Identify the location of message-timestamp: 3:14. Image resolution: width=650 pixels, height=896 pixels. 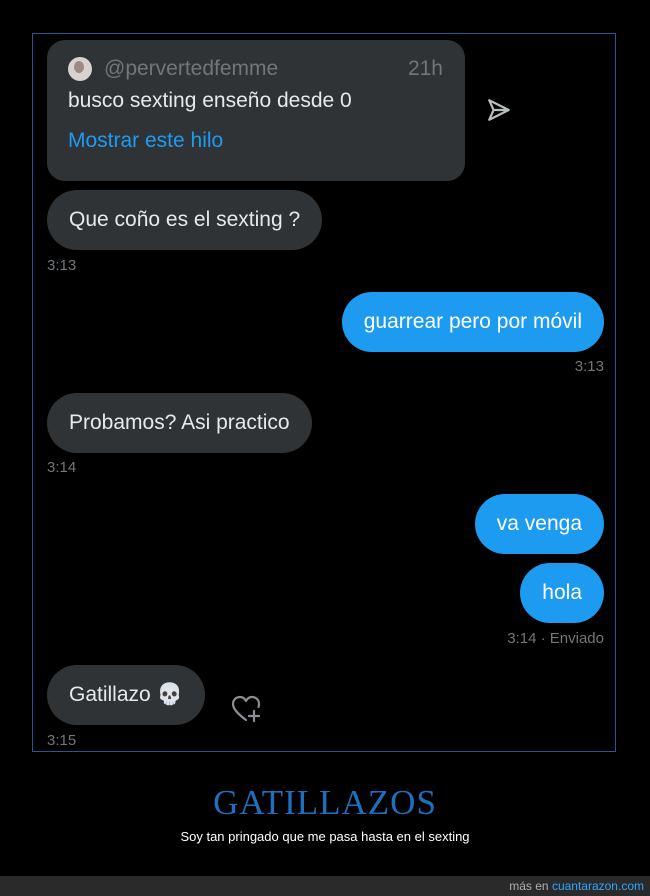
(62, 467).